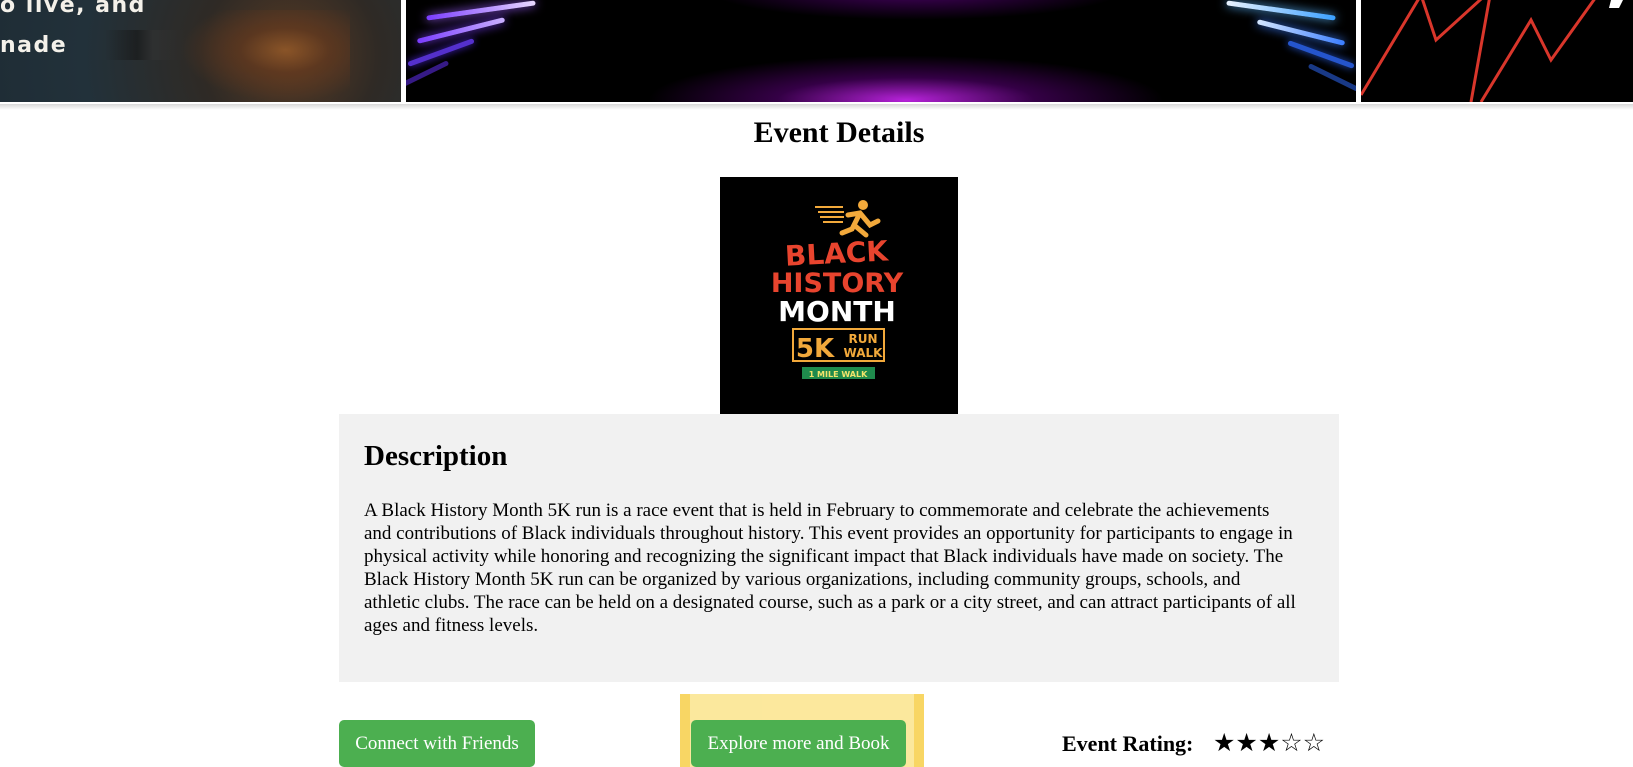  I want to click on poster-line1: BLACK, so click(837, 253).